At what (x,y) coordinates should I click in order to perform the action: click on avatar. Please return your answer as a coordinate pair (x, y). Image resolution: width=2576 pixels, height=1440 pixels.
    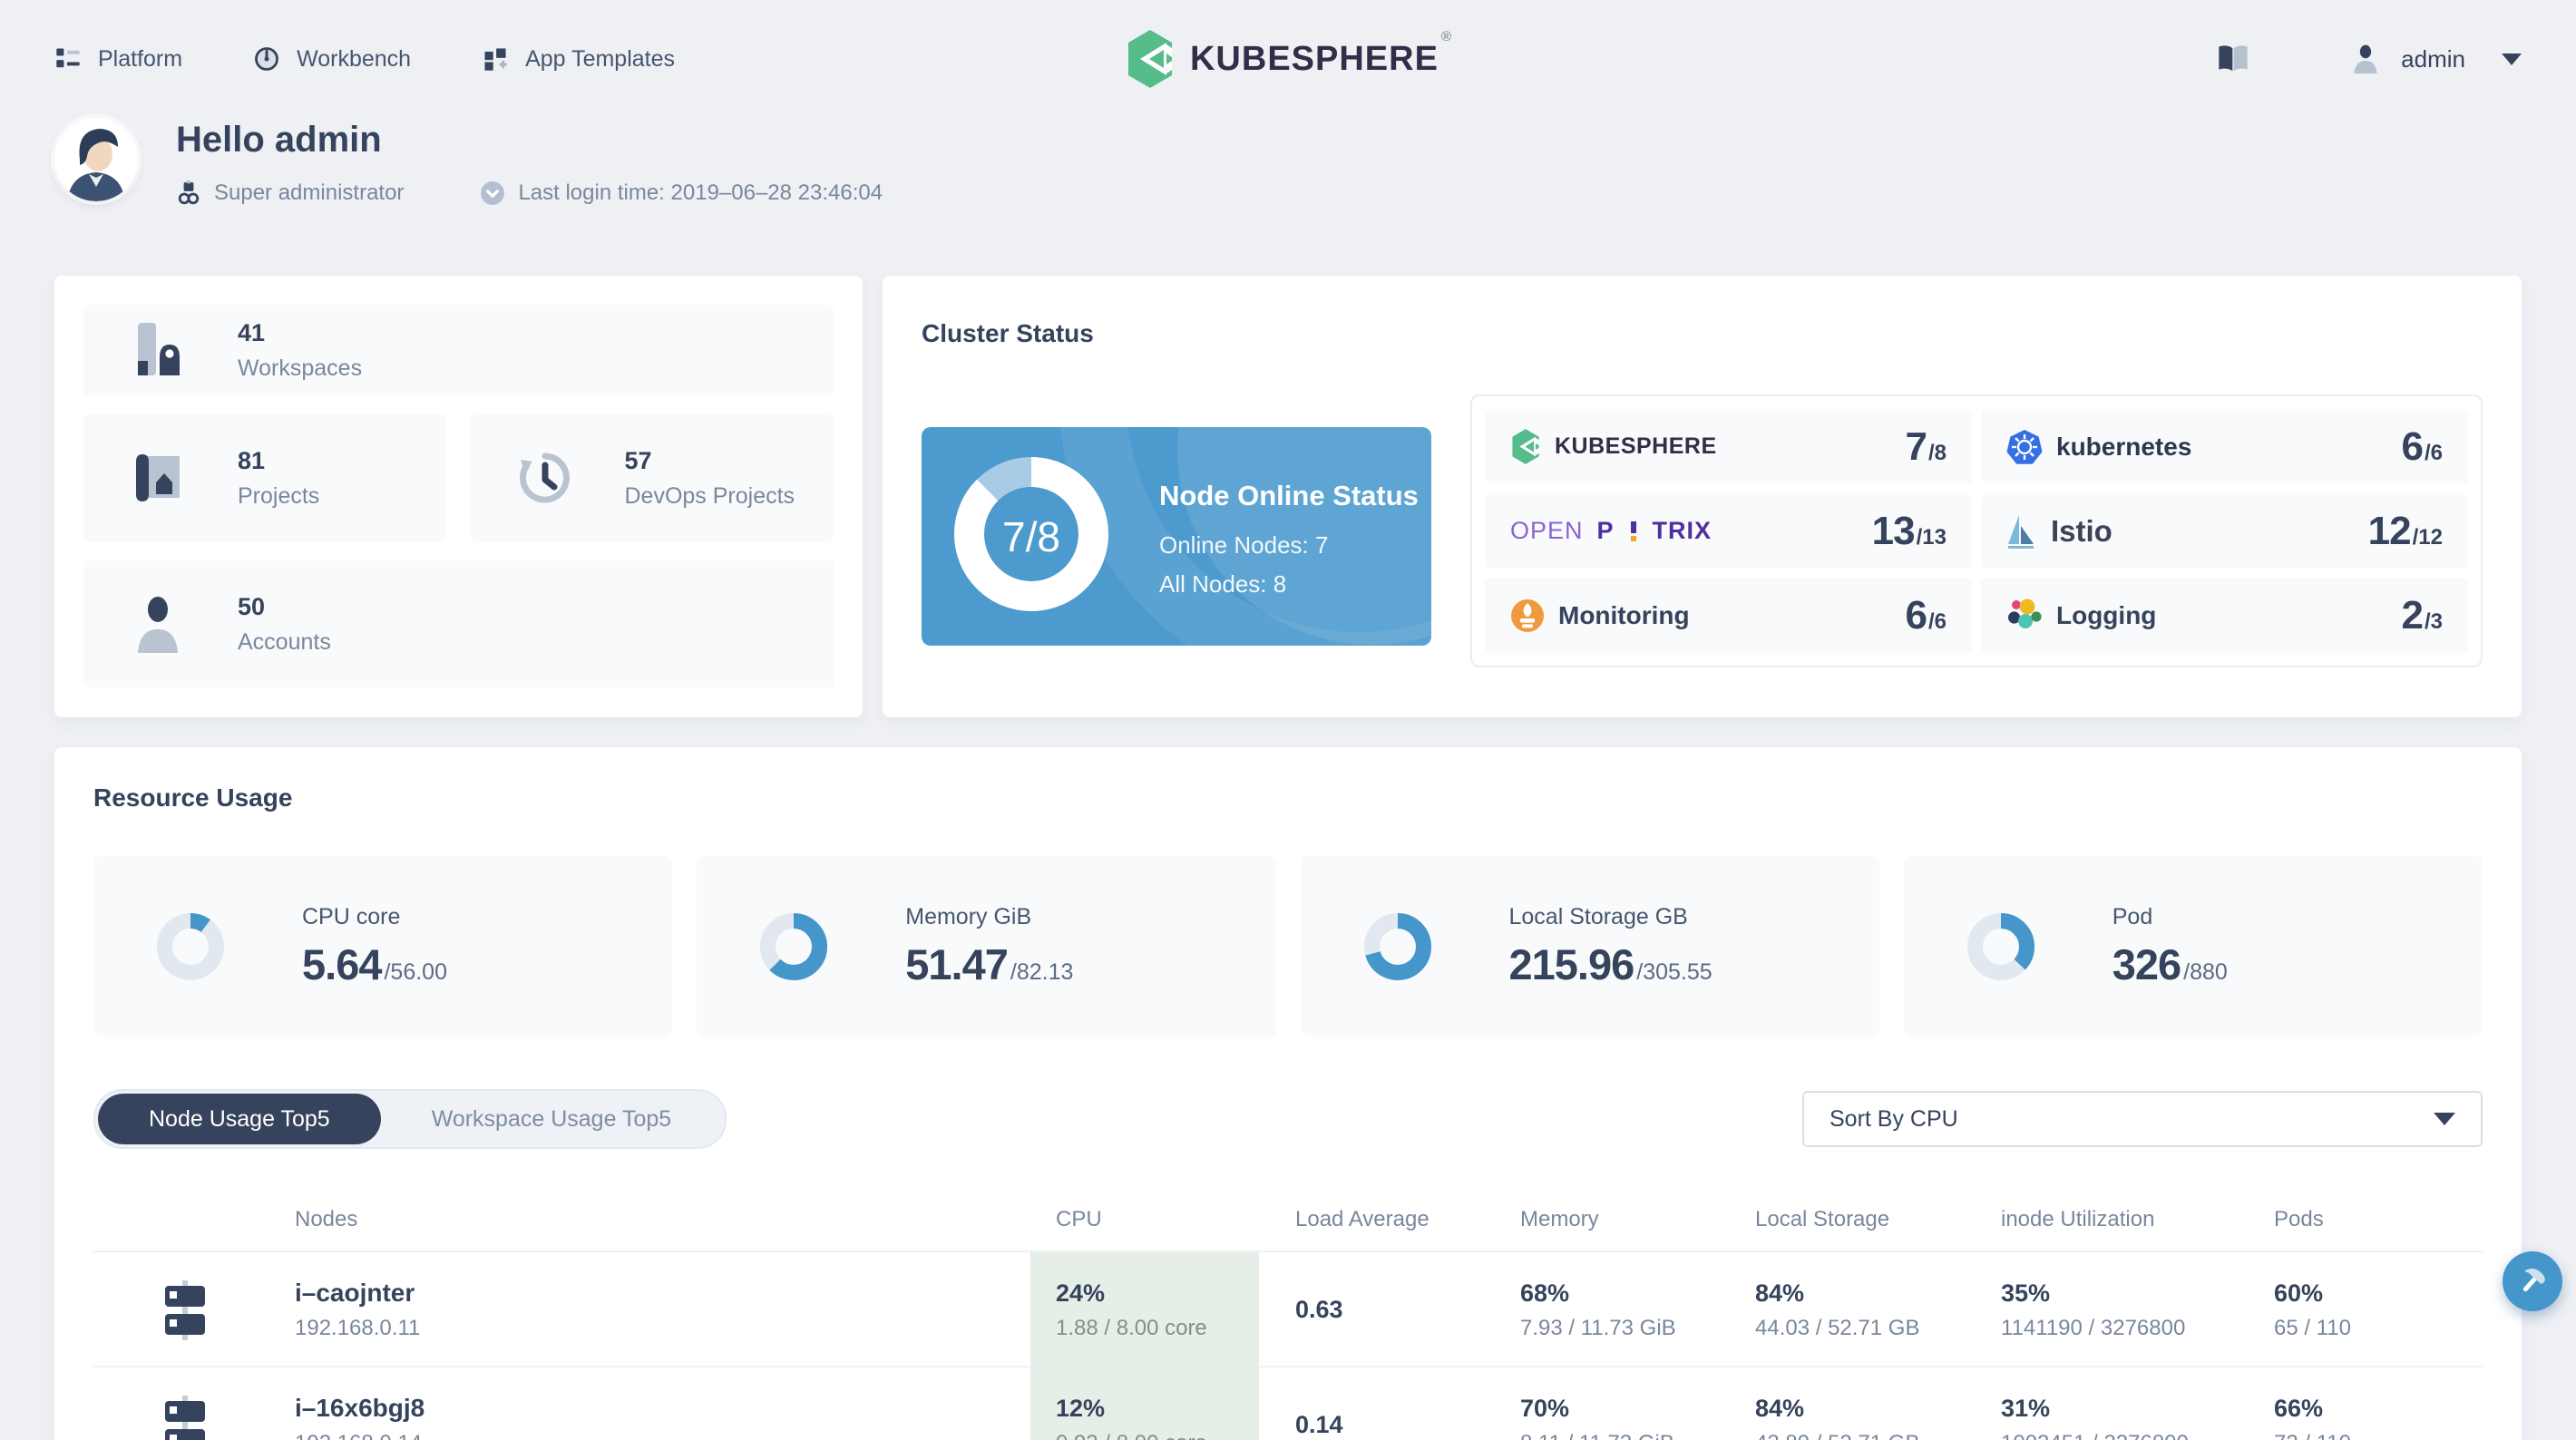
    Looking at the image, I should click on (96, 159).